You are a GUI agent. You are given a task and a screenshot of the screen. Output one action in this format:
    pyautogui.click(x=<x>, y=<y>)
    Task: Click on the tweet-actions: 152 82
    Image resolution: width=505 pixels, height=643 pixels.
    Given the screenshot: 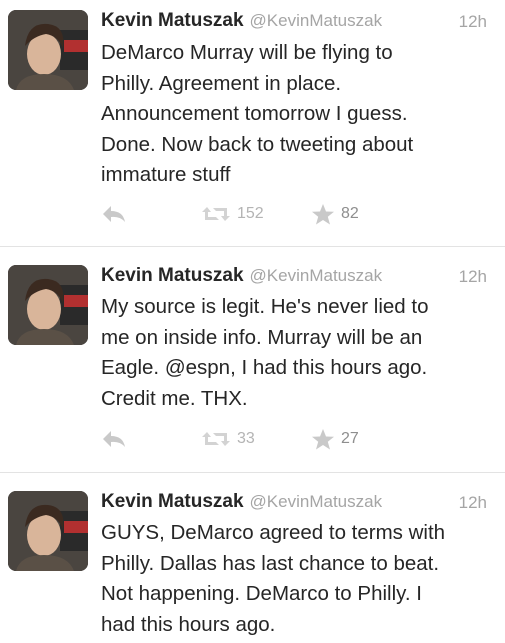 What is the action you would take?
    pyautogui.click(x=251, y=214)
    